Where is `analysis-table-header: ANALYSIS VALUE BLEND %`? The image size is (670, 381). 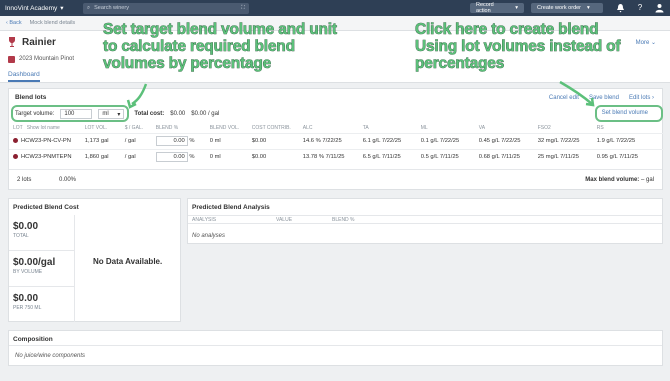
analysis-table-header: ANALYSIS VALUE BLEND % is located at coordinates (425, 219).